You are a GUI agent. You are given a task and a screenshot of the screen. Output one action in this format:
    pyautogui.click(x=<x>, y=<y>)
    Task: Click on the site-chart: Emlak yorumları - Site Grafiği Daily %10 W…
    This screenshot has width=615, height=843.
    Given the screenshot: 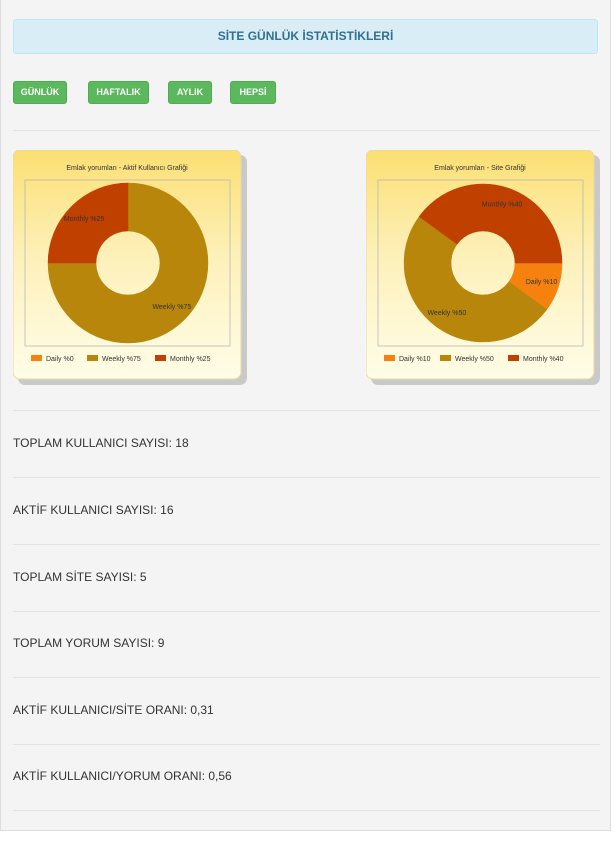 What is the action you would take?
    pyautogui.click(x=483, y=267)
    